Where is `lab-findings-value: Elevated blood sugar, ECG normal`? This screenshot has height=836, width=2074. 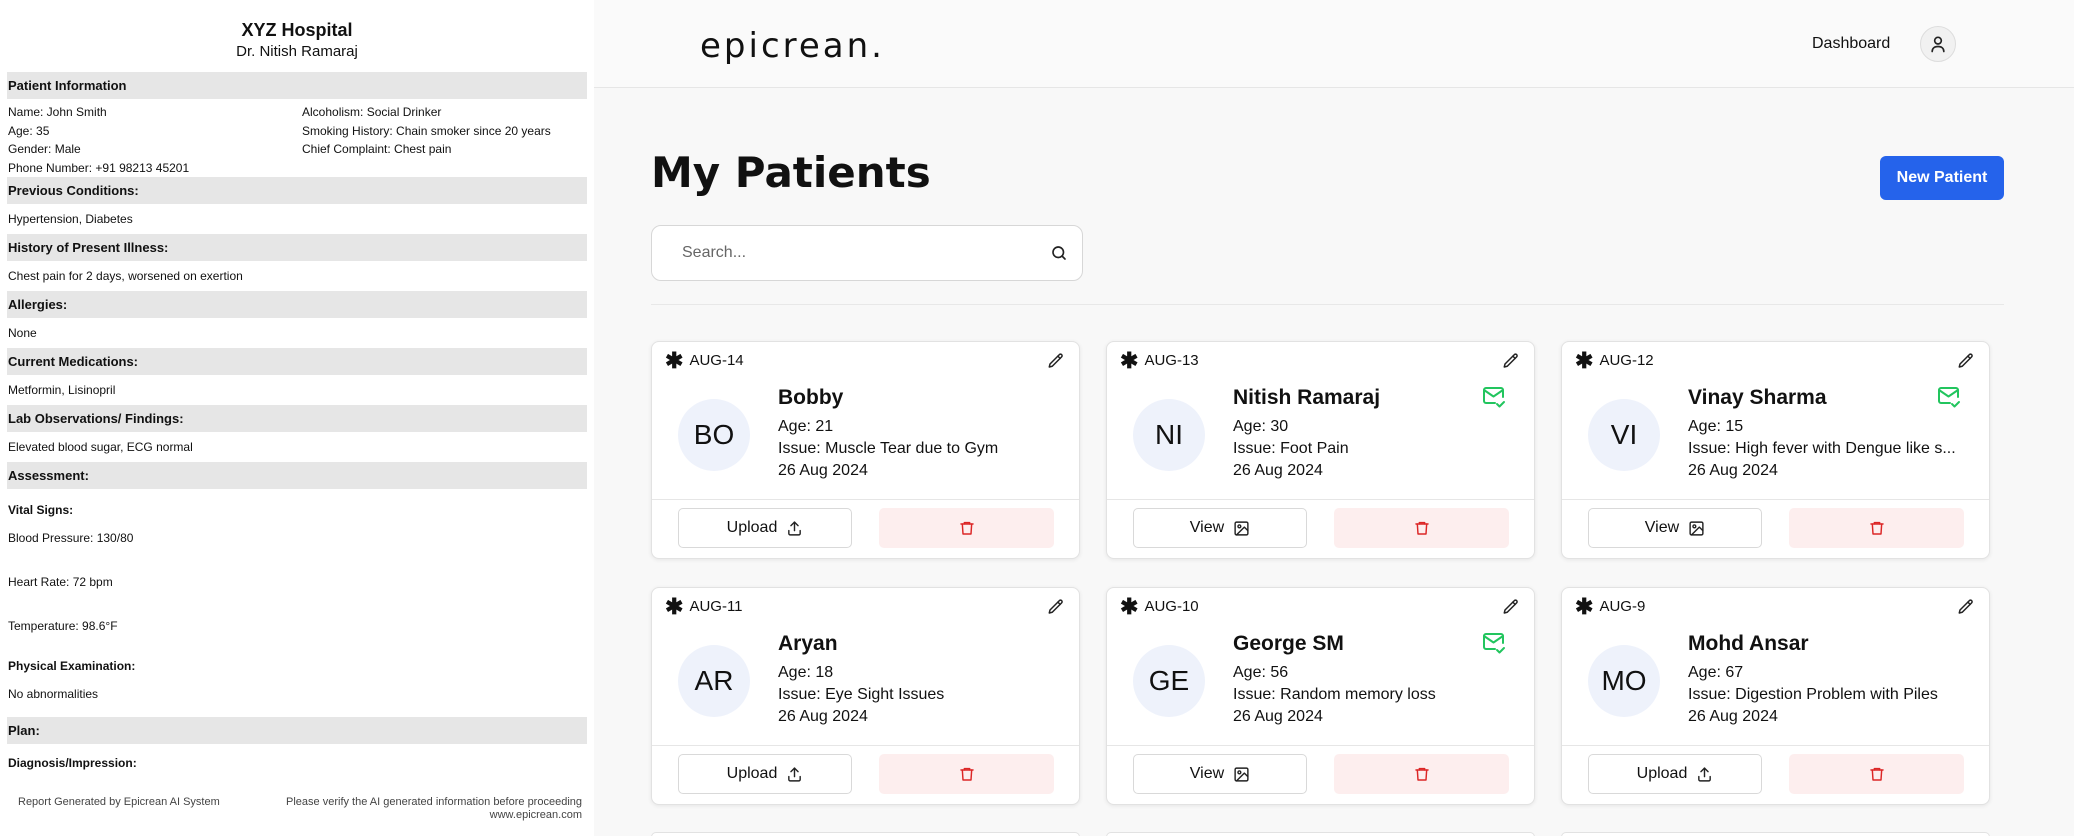
lab-findings-value: Elevated blood sugar, ECG normal is located at coordinates (100, 447).